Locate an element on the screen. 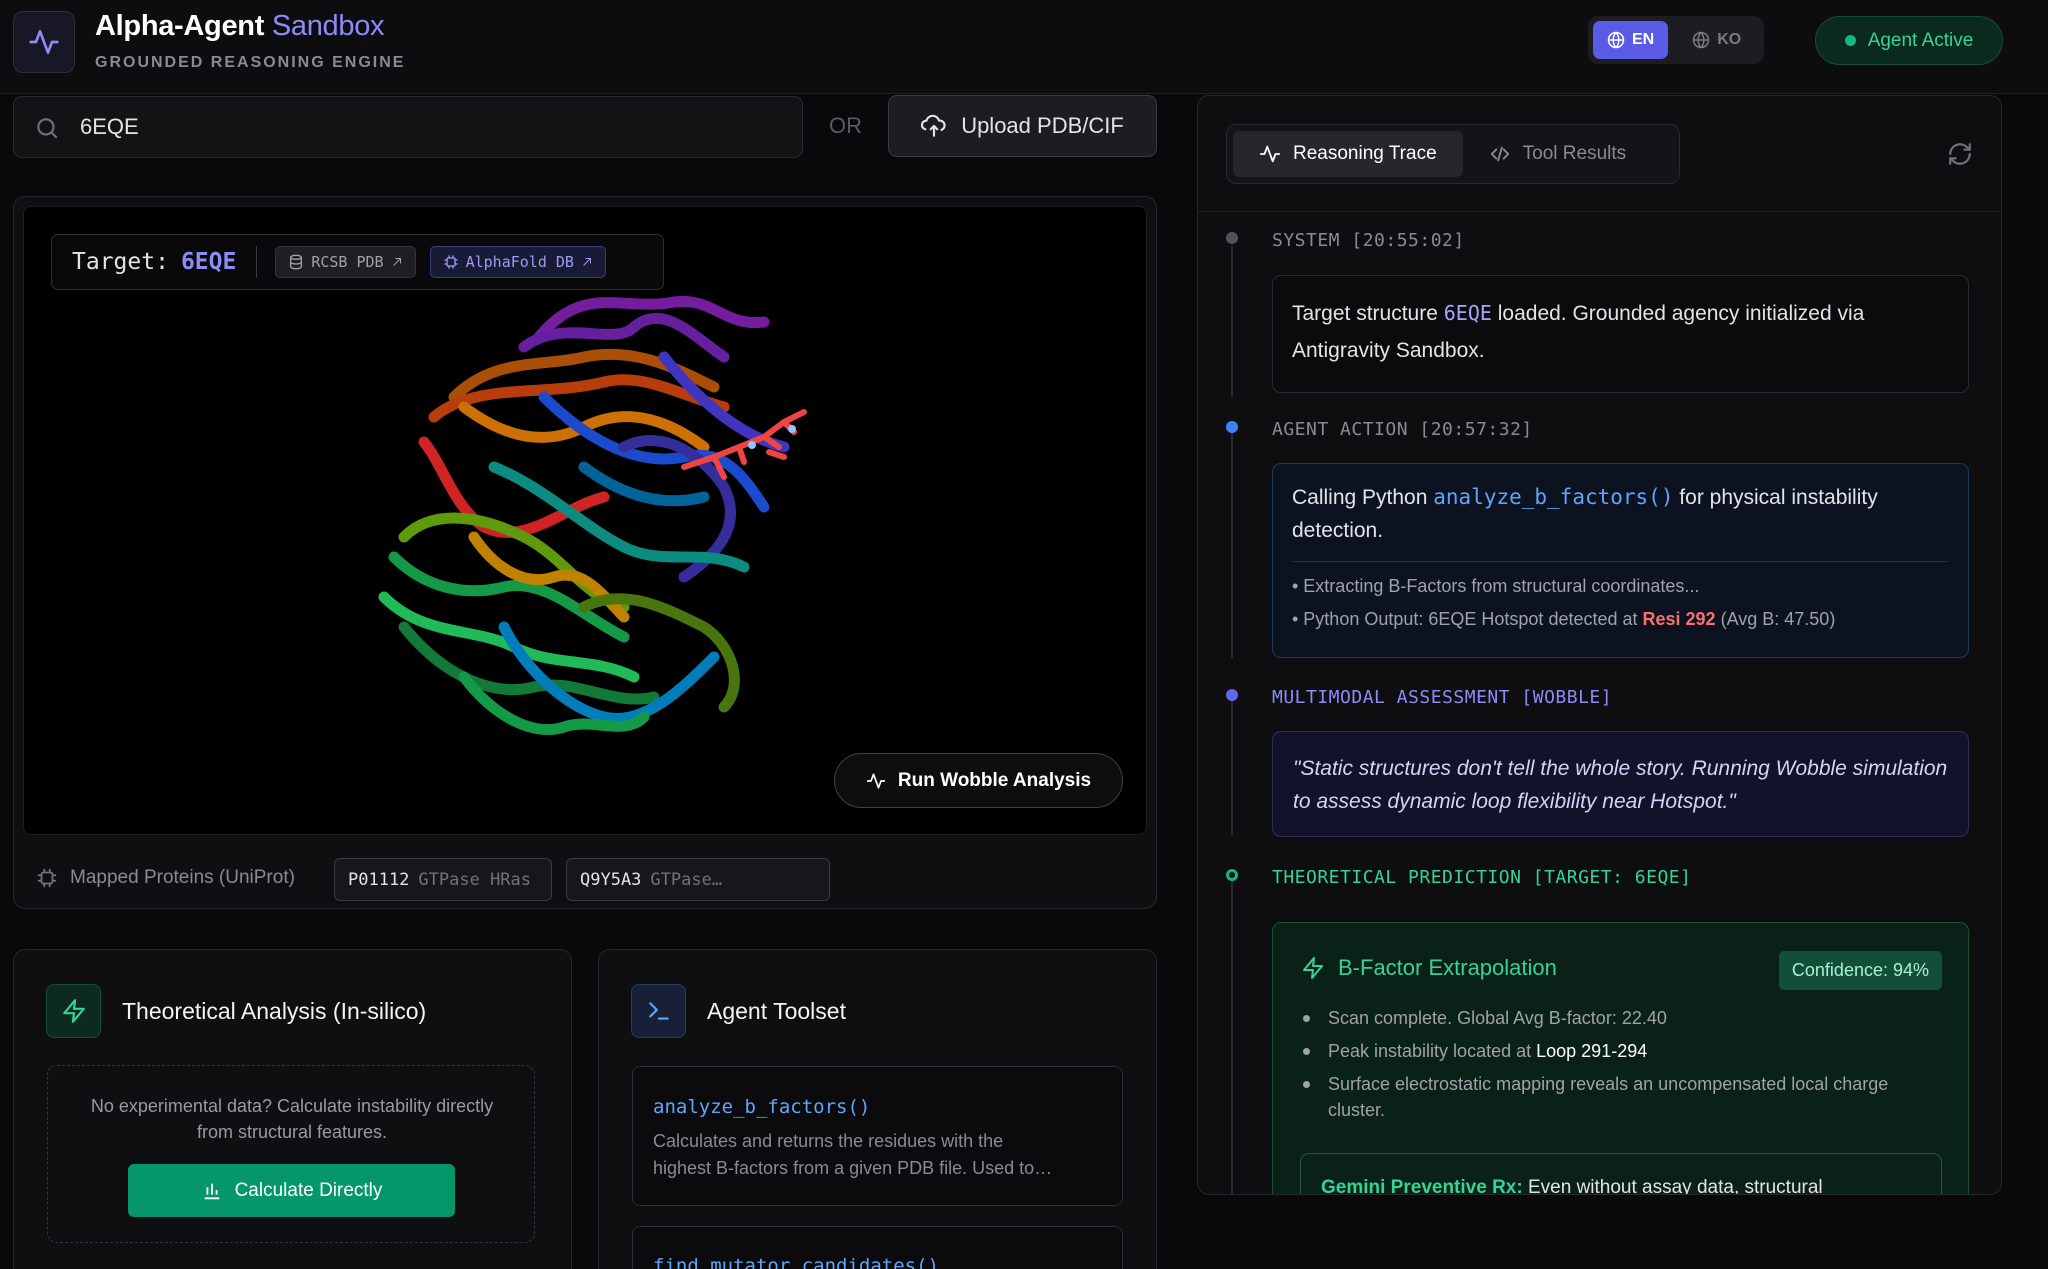 The height and width of the screenshot is (1269, 2048). target-label: Target: is located at coordinates (120, 262).